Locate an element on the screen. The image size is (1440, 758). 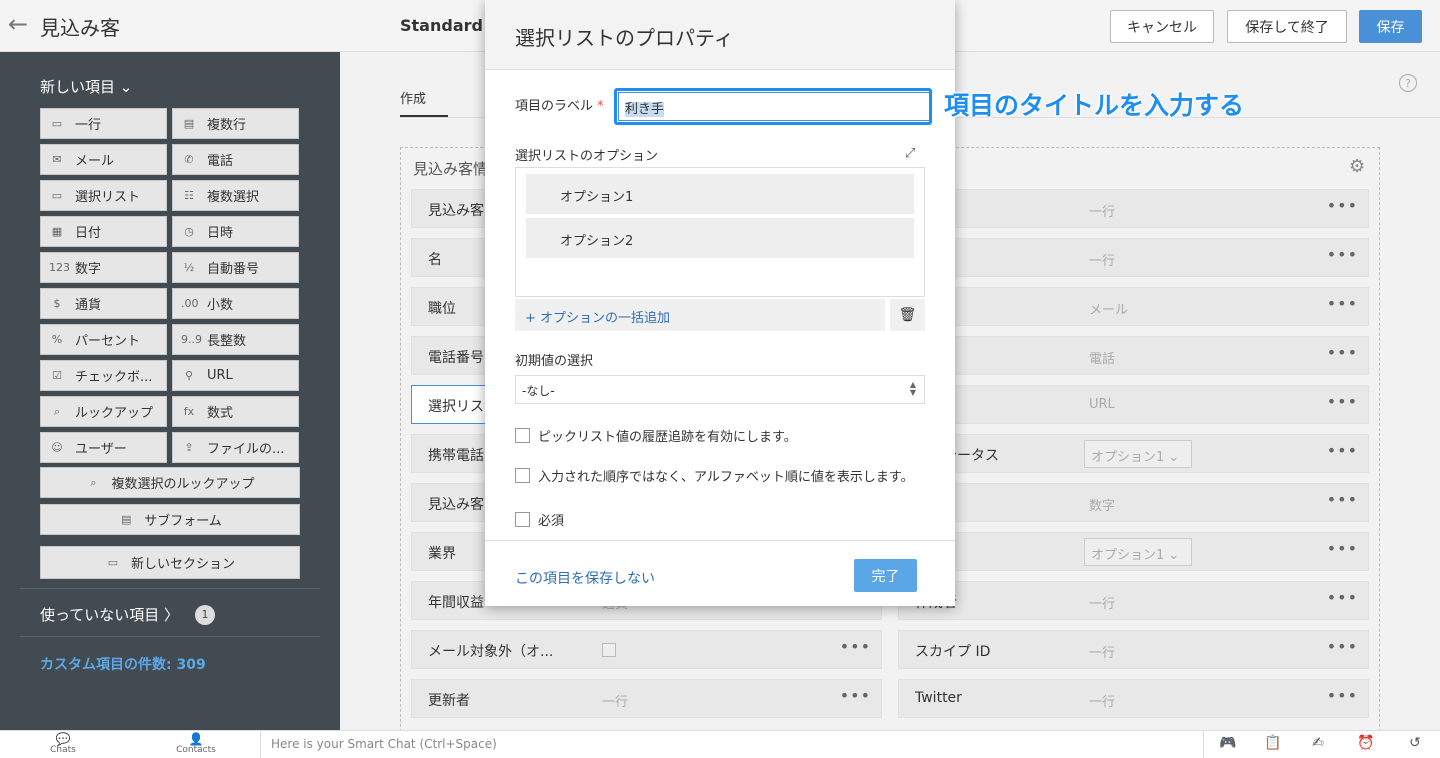
field-preview-select: オプション1 ⌄ is located at coordinates (1138, 552).